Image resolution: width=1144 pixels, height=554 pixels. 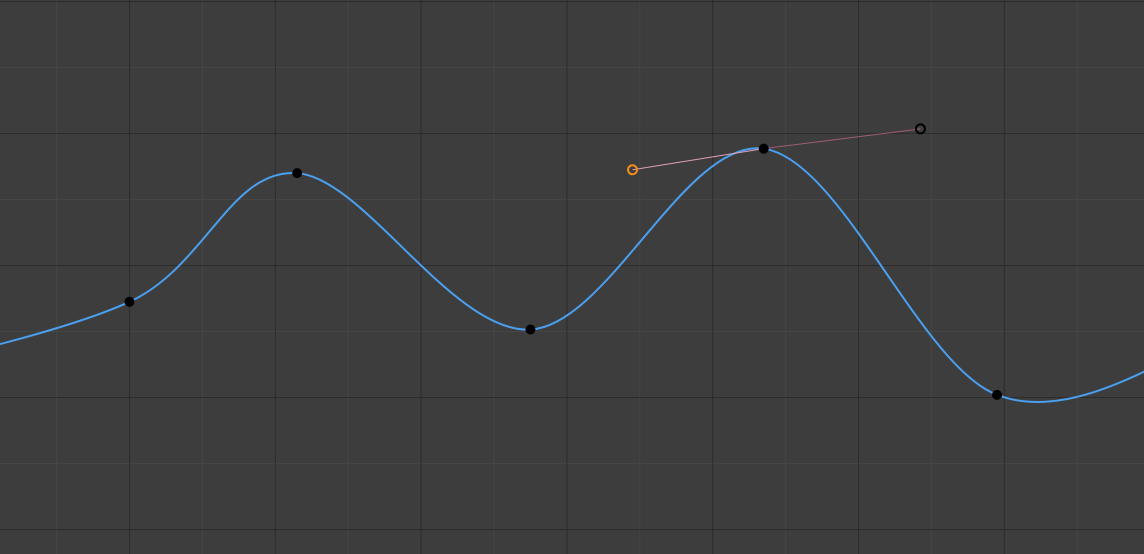 What do you see at coordinates (698, 159) in the screenshot?
I see `handle-line-left` at bounding box center [698, 159].